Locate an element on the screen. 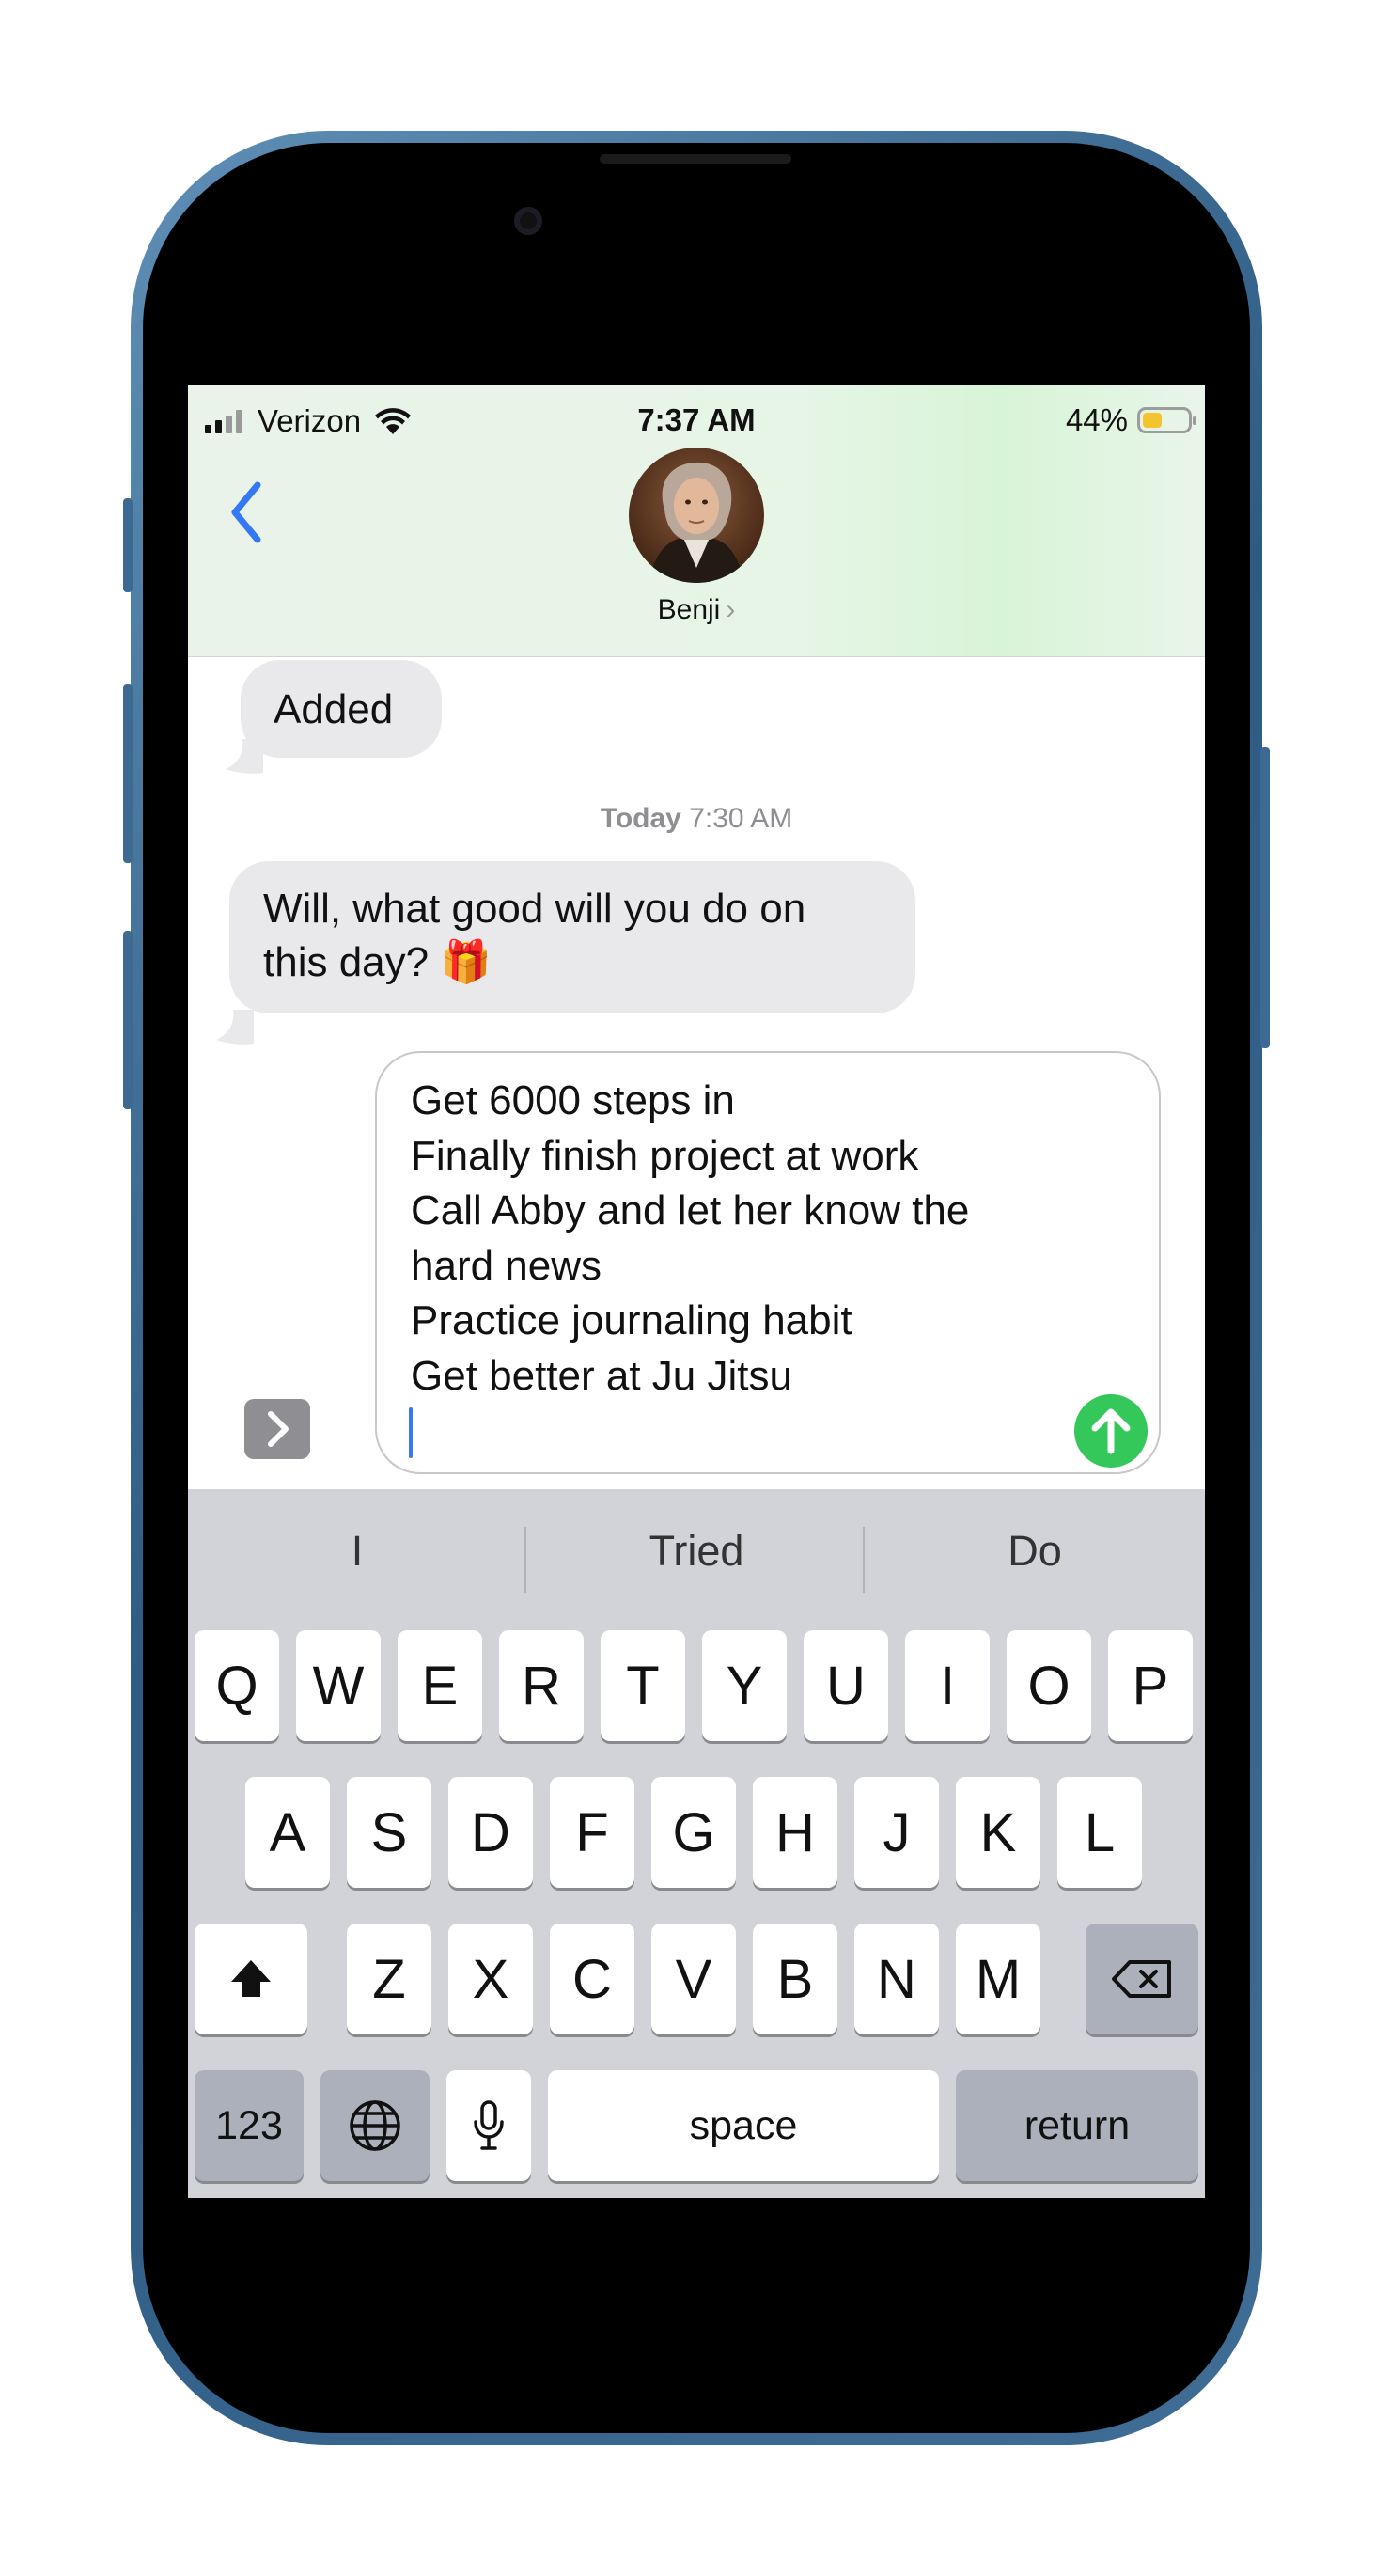 Image resolution: width=1391 pixels, height=2576 pixels. key-s: S is located at coordinates (389, 1833).